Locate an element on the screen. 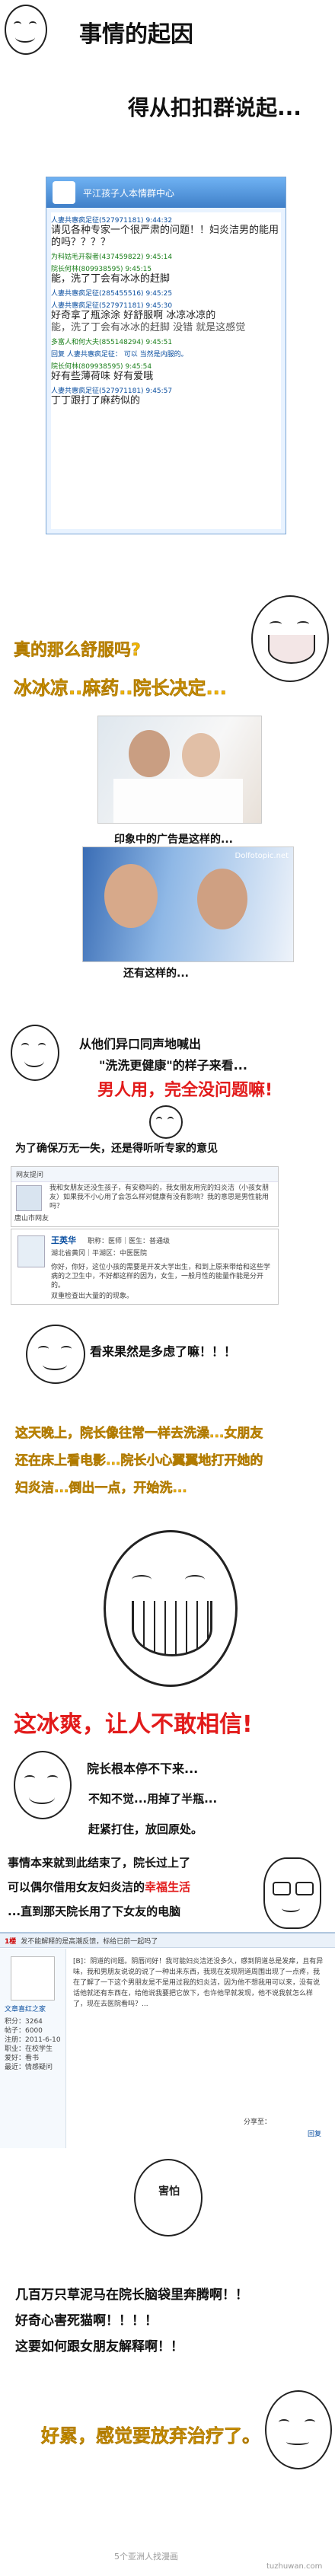 This screenshot has width=335, height=2576. chat-message: 院长何林(809938595) 9:45:54 好有些薄荷味 好有爱哦 is located at coordinates (166, 372).